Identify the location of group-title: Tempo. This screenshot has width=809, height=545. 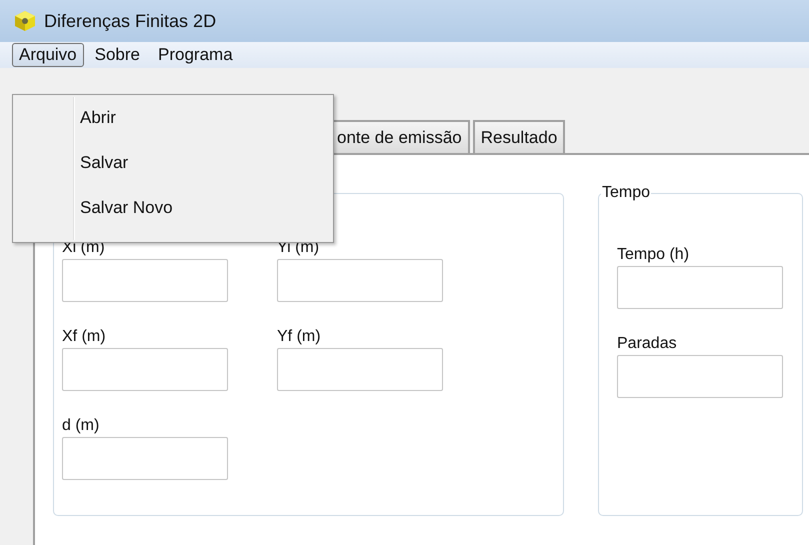
(626, 193).